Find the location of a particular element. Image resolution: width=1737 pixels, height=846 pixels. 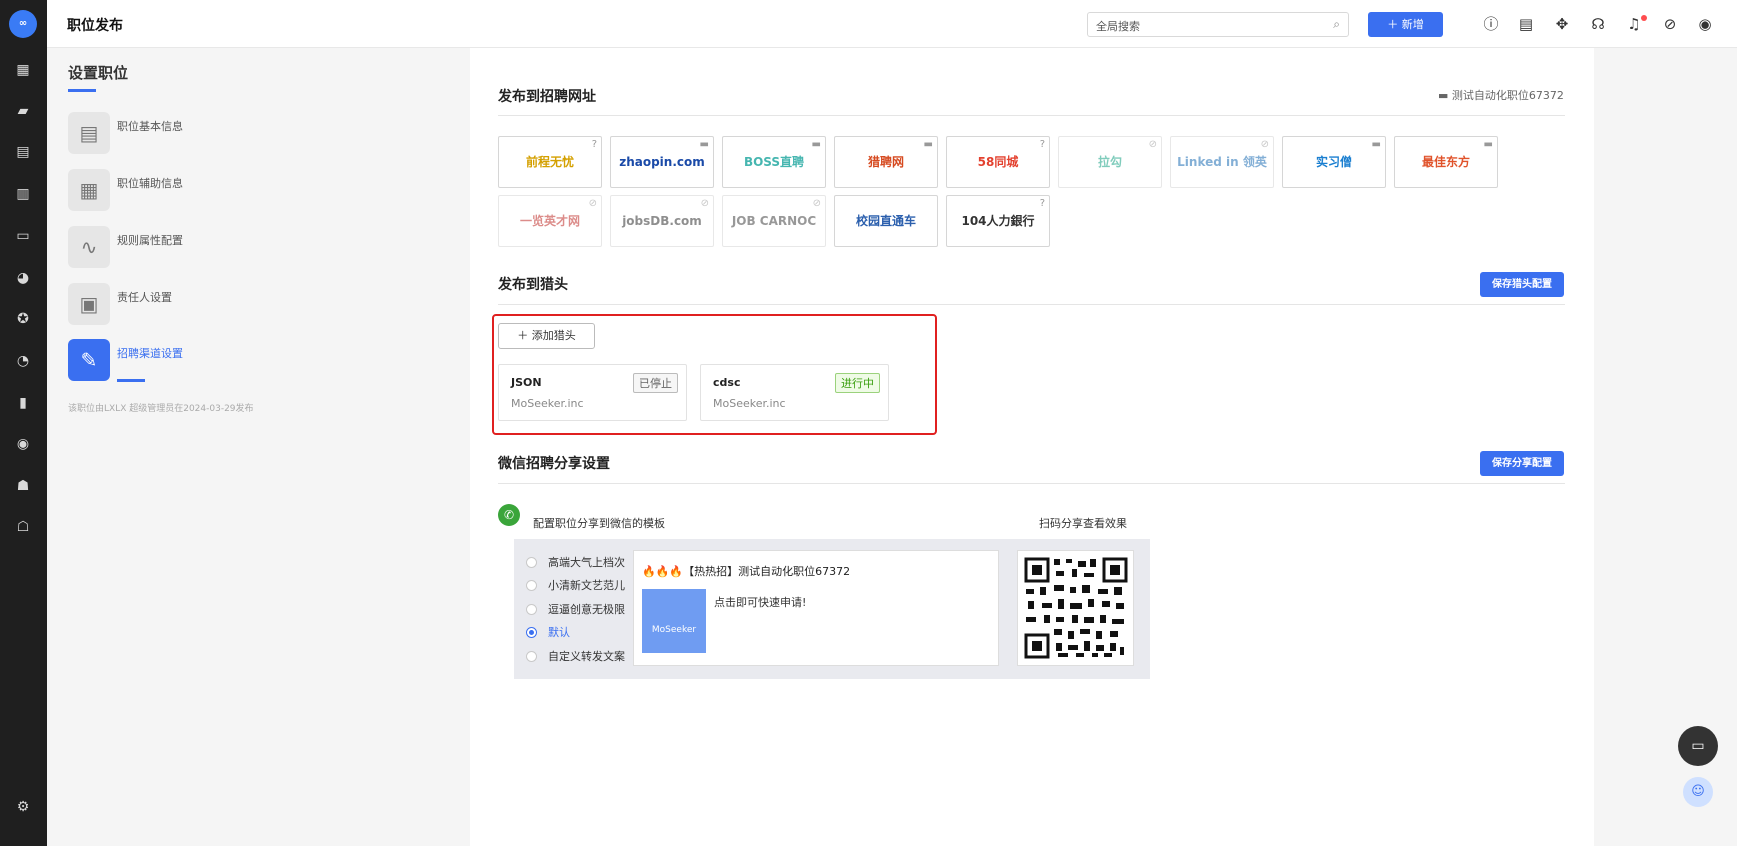

step-basic-info: ▤ 职位基本信息 is located at coordinates (193, 133).